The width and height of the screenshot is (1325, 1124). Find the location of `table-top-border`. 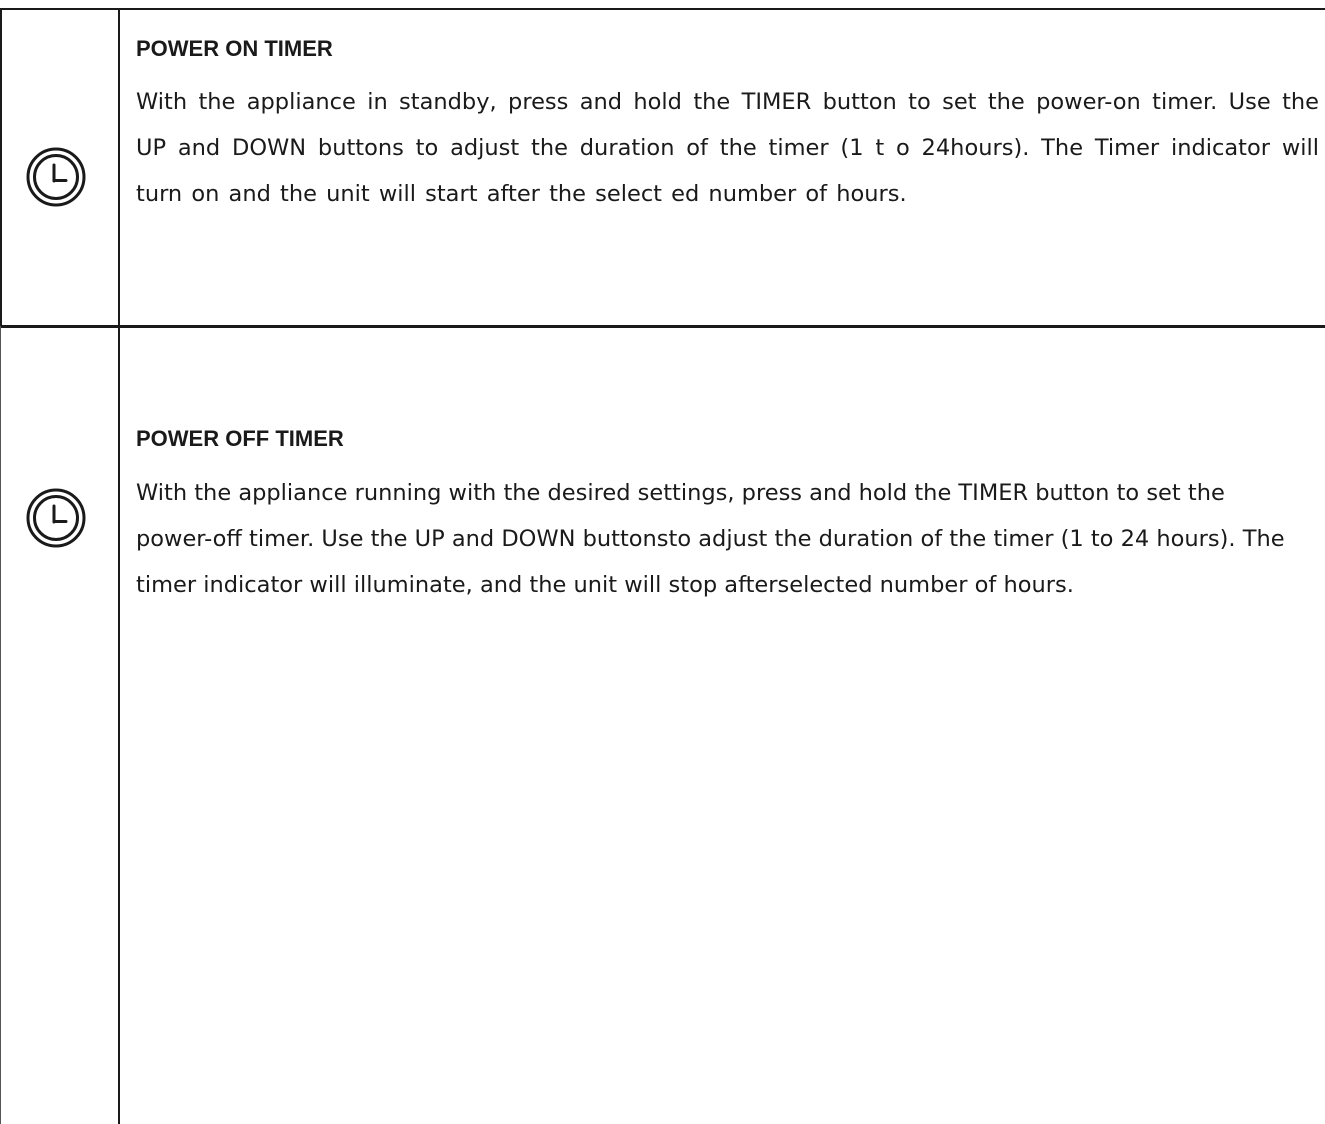

table-top-border is located at coordinates (662, 9).